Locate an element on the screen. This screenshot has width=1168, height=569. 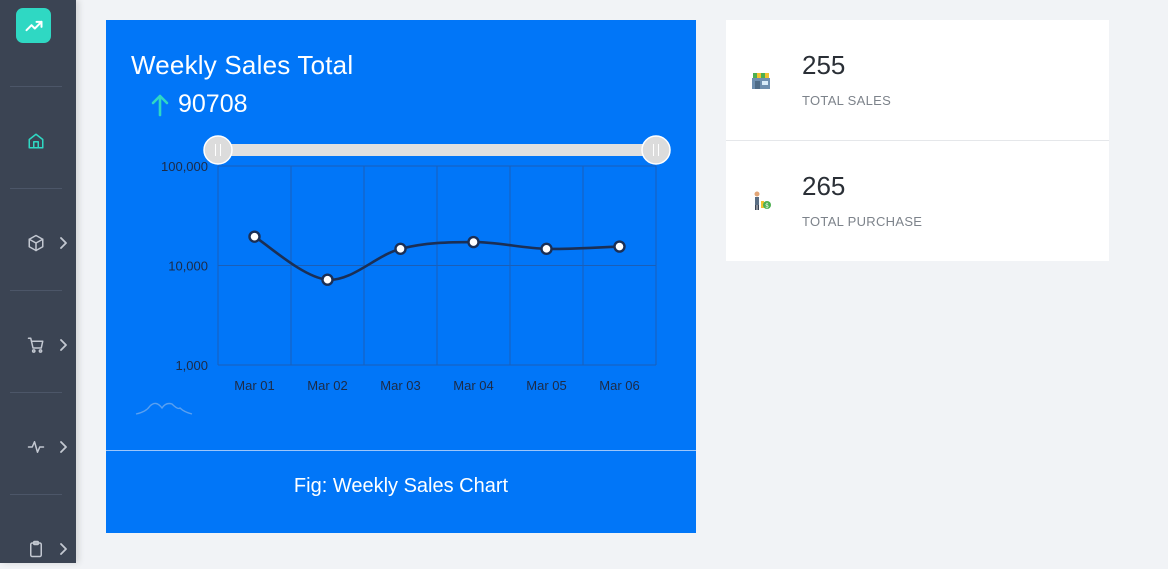
chart-grid is located at coordinates (437, 265).